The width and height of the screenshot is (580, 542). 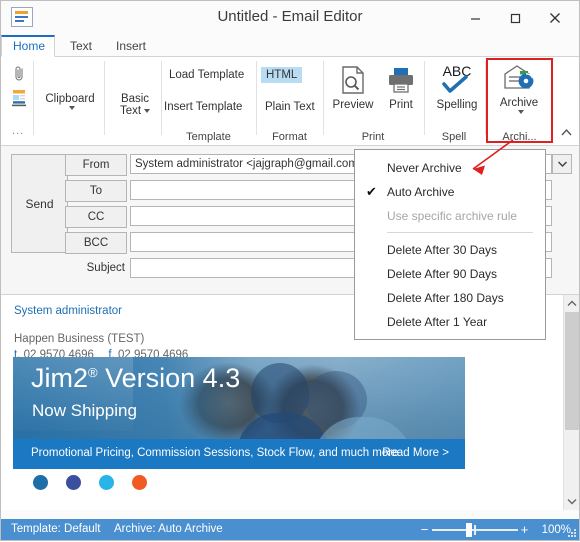 I want to click on menu-item-use-specific-archive-rule: Use specific archive rule, so click(x=450, y=216).